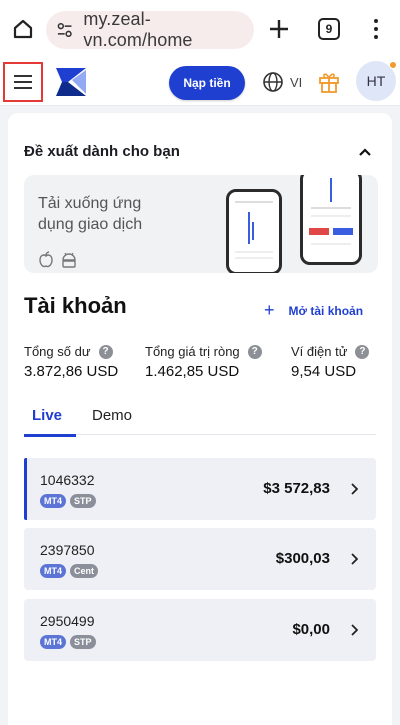 This screenshot has width=400, height=725. What do you see at coordinates (329, 82) in the screenshot?
I see `gift-icon` at bounding box center [329, 82].